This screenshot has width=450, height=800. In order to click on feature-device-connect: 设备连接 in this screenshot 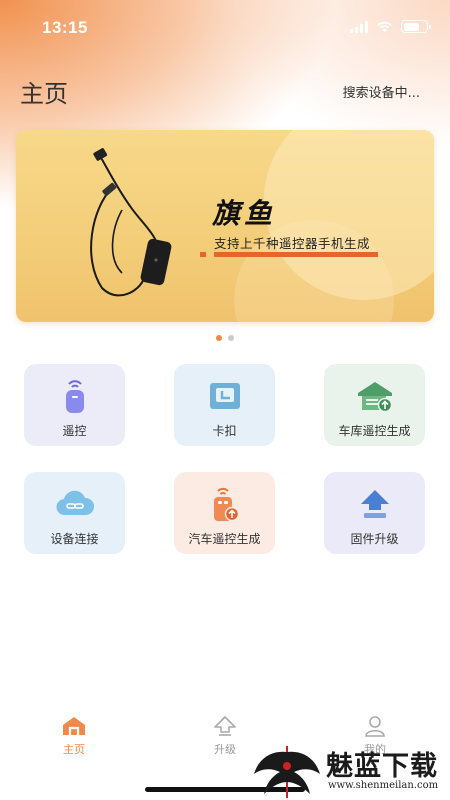, I will do `click(74, 513)`.